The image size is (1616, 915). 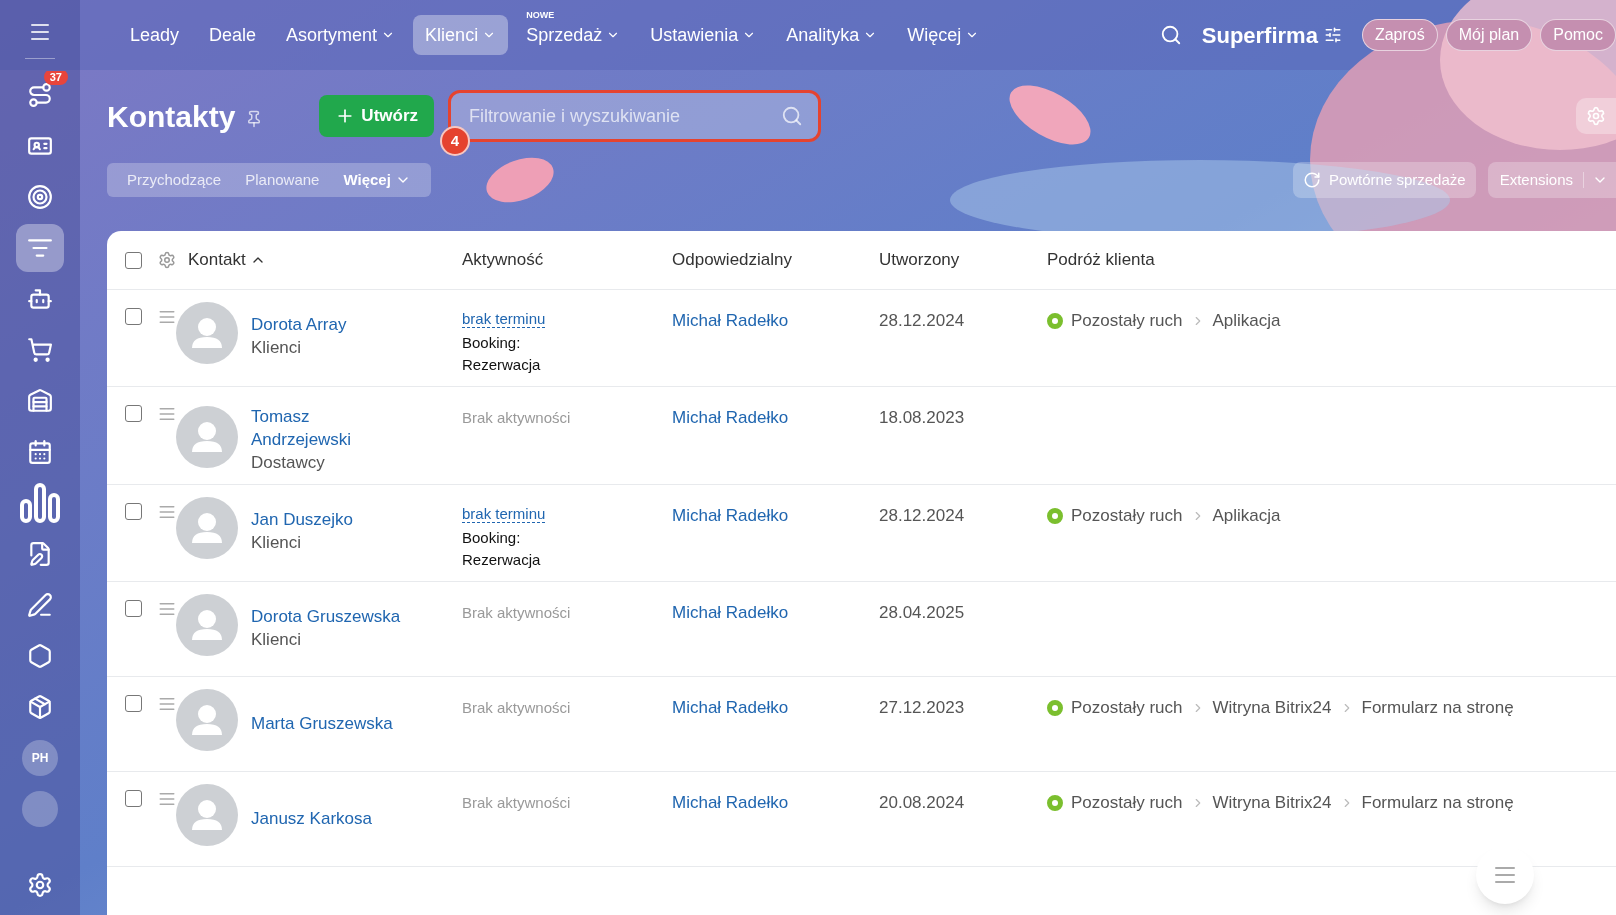 What do you see at coordinates (133, 260) in the screenshot?
I see `select-all-checkbox` at bounding box center [133, 260].